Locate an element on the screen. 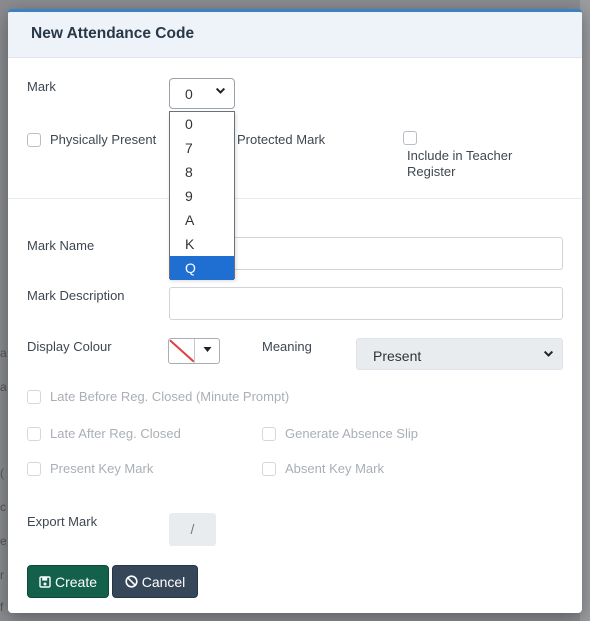 The height and width of the screenshot is (621, 590). late-after-reg-closed-label: Late After Reg. Closed is located at coordinates (115, 433).